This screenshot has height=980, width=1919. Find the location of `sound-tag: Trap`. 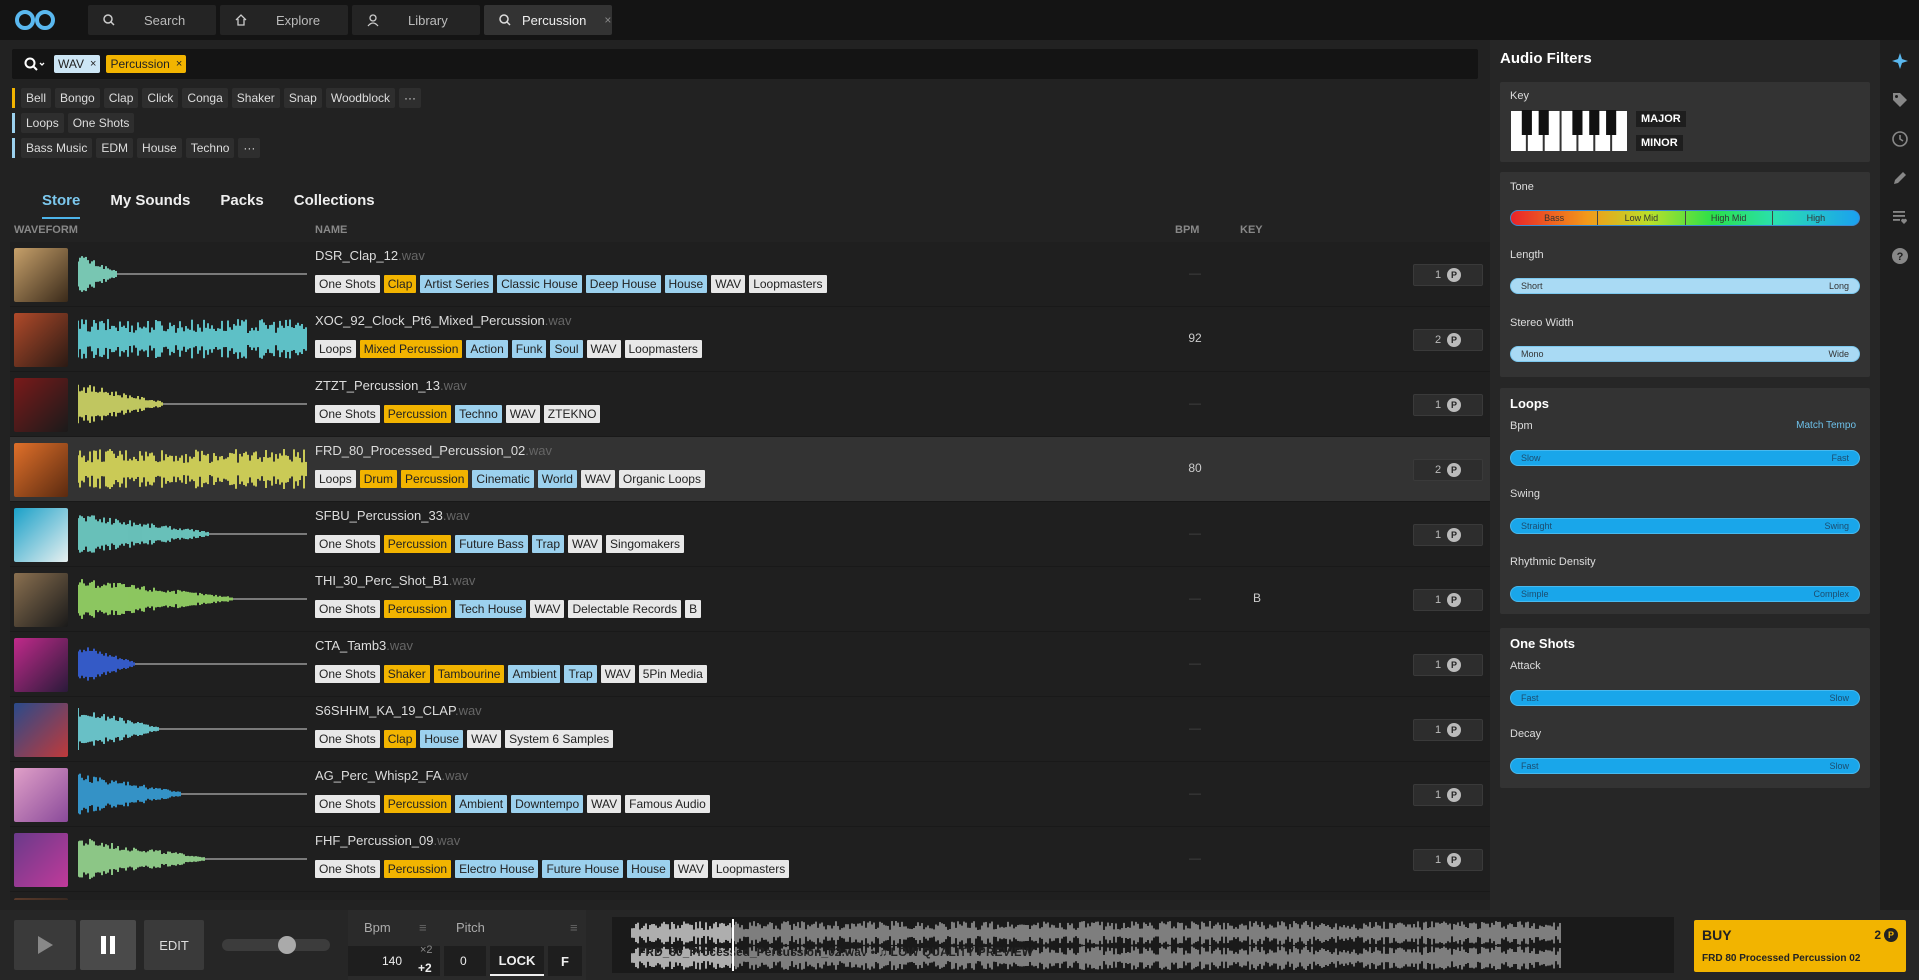

sound-tag: Trap is located at coordinates (548, 544).